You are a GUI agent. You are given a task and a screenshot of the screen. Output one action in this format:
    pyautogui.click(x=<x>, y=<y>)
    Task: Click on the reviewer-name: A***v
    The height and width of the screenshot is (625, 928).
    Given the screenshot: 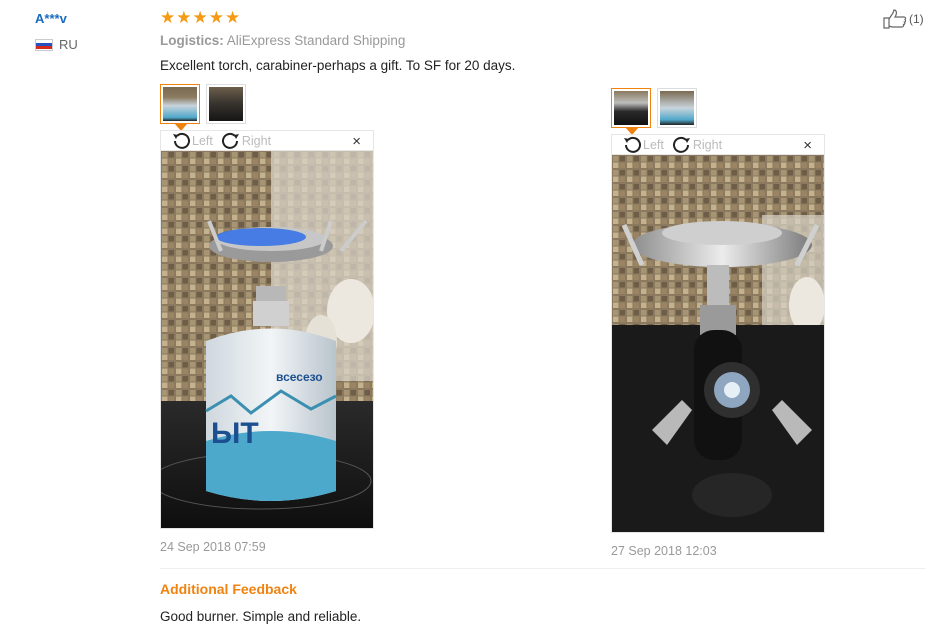 What is the action you would take?
    pyautogui.click(x=51, y=18)
    